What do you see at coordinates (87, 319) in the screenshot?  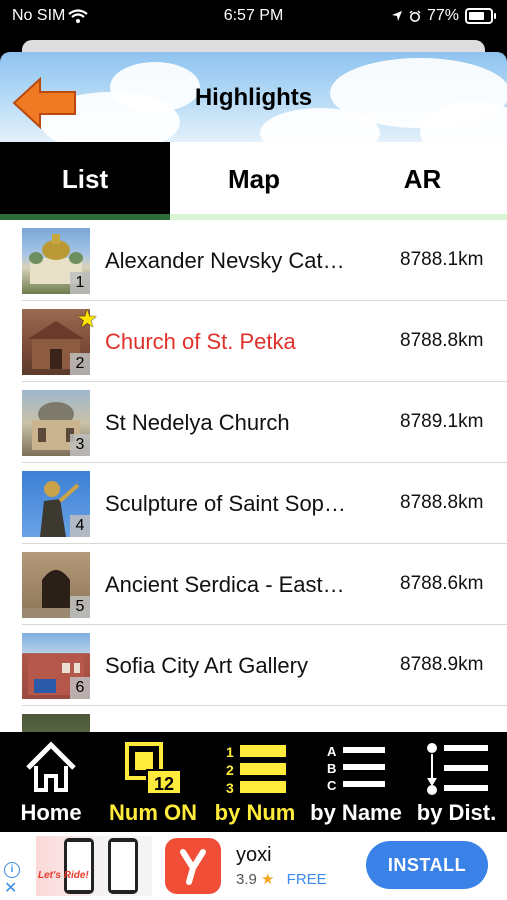 I see `favorite-star-icon: ★` at bounding box center [87, 319].